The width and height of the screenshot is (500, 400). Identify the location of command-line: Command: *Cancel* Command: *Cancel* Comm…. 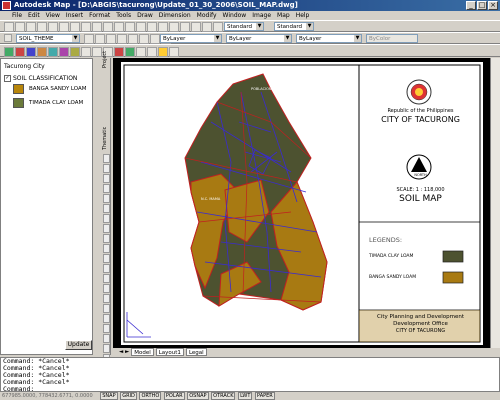
(250, 375).